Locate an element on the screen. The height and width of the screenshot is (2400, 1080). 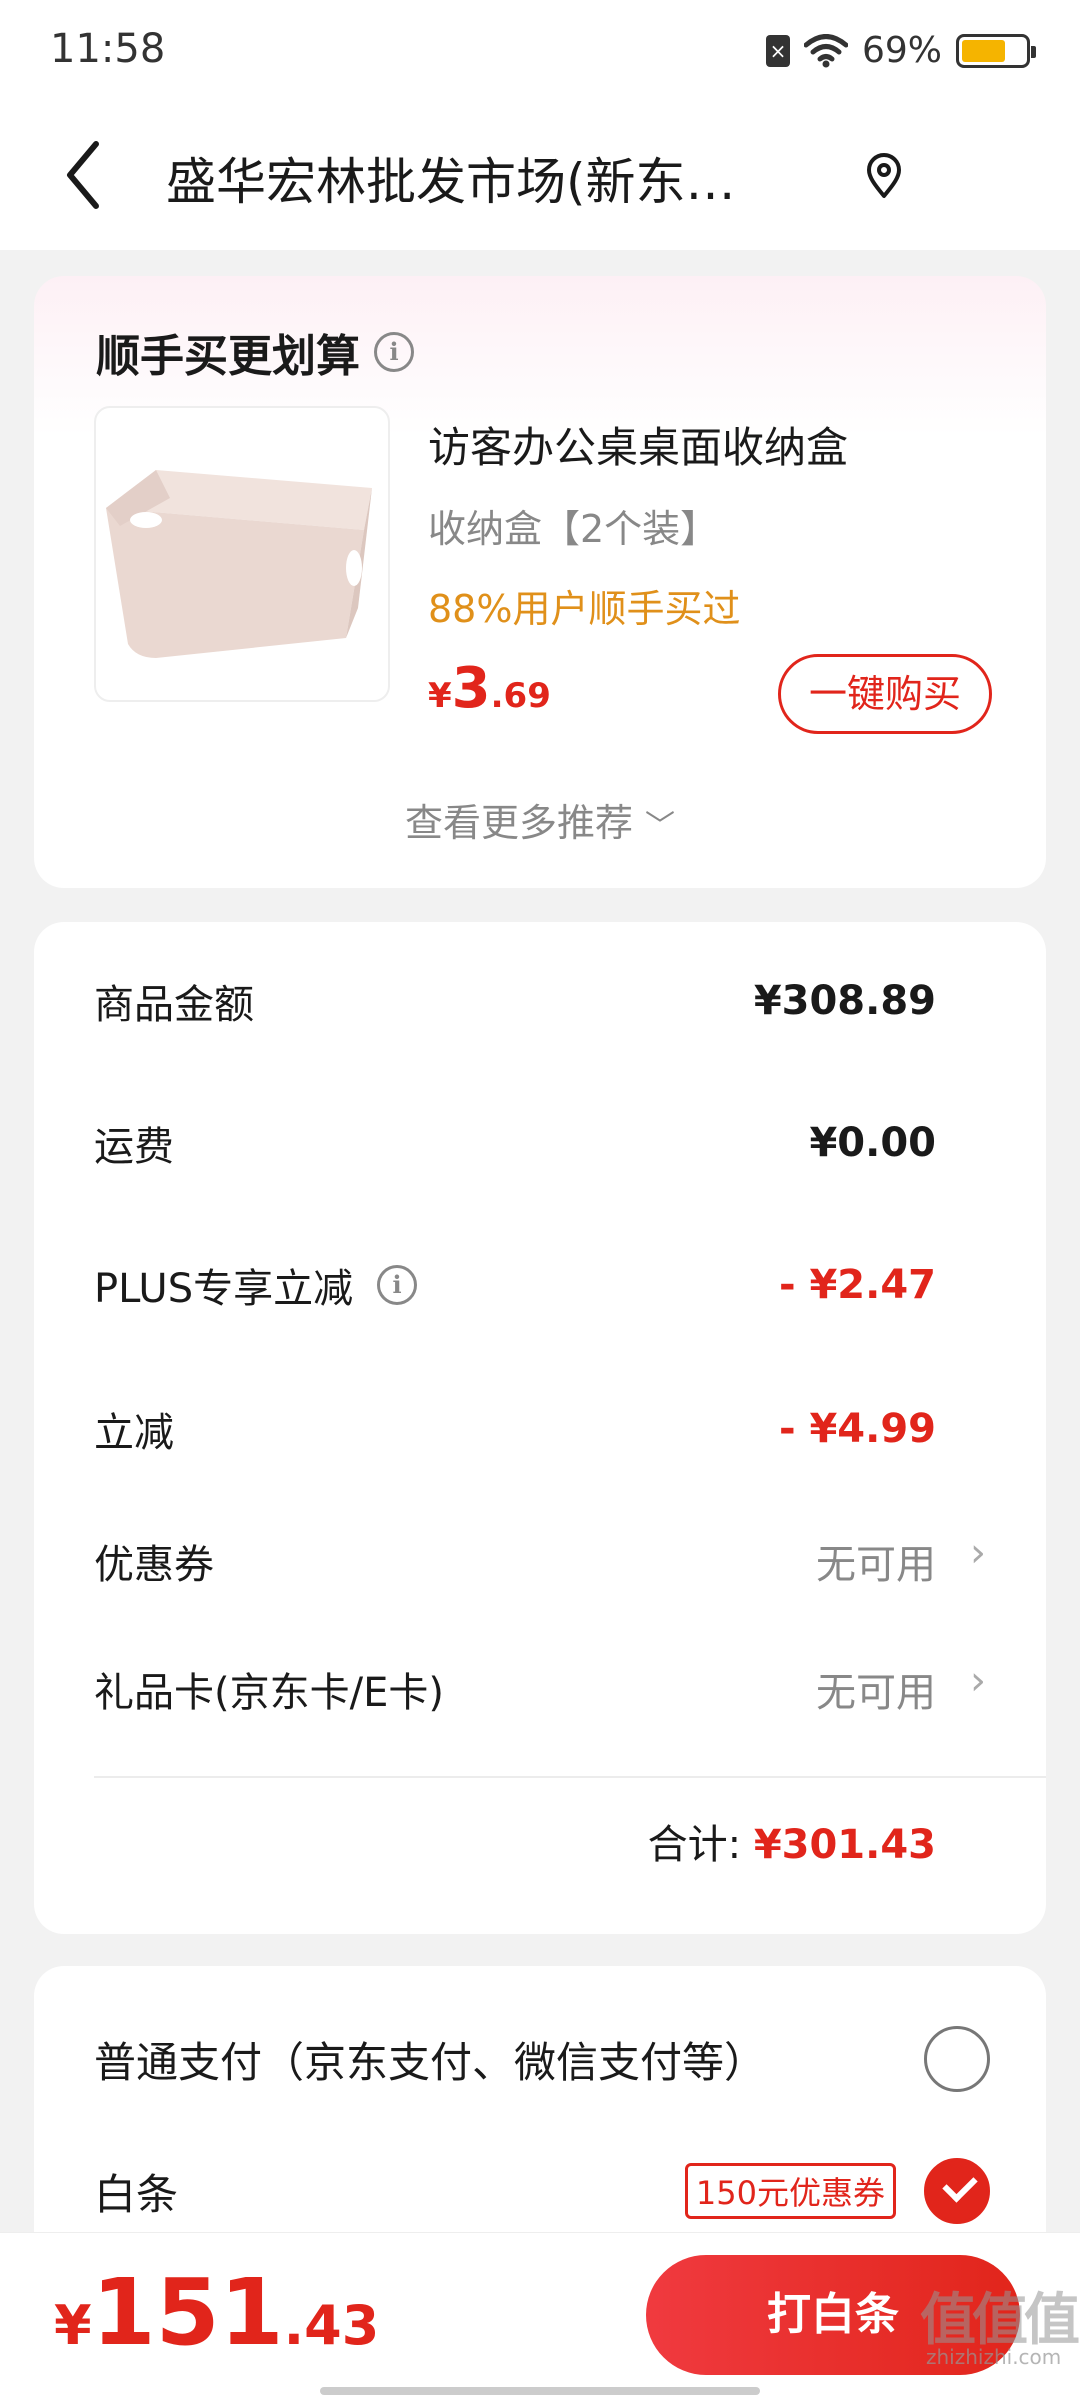
product-price: ¥3.69 is located at coordinates (489, 688).